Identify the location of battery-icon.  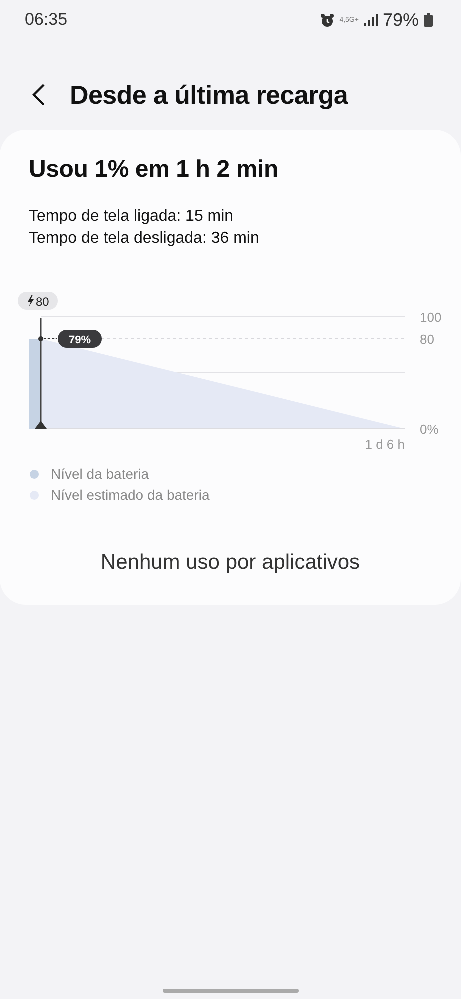
(428, 20).